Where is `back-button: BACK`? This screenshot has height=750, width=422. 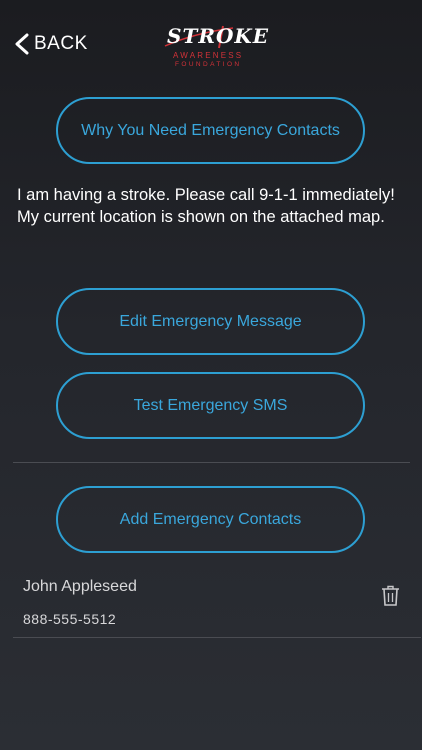 back-button: BACK is located at coordinates (50, 44).